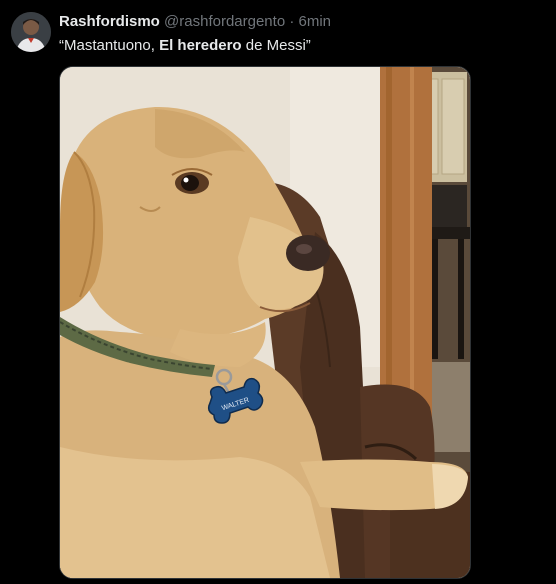 The width and height of the screenshot is (556, 584). Describe the element at coordinates (109, 21) in the screenshot. I see `display-name: Rashfordismo` at that location.